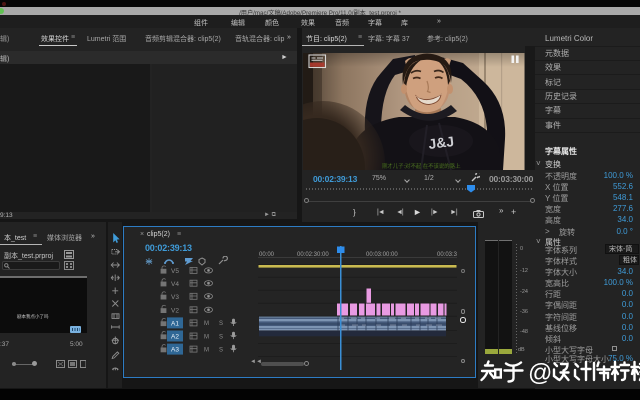 This screenshot has height=400, width=640. What do you see at coordinates (440, 141) in the screenshot?
I see `svg-text: J&J` at bounding box center [440, 141].